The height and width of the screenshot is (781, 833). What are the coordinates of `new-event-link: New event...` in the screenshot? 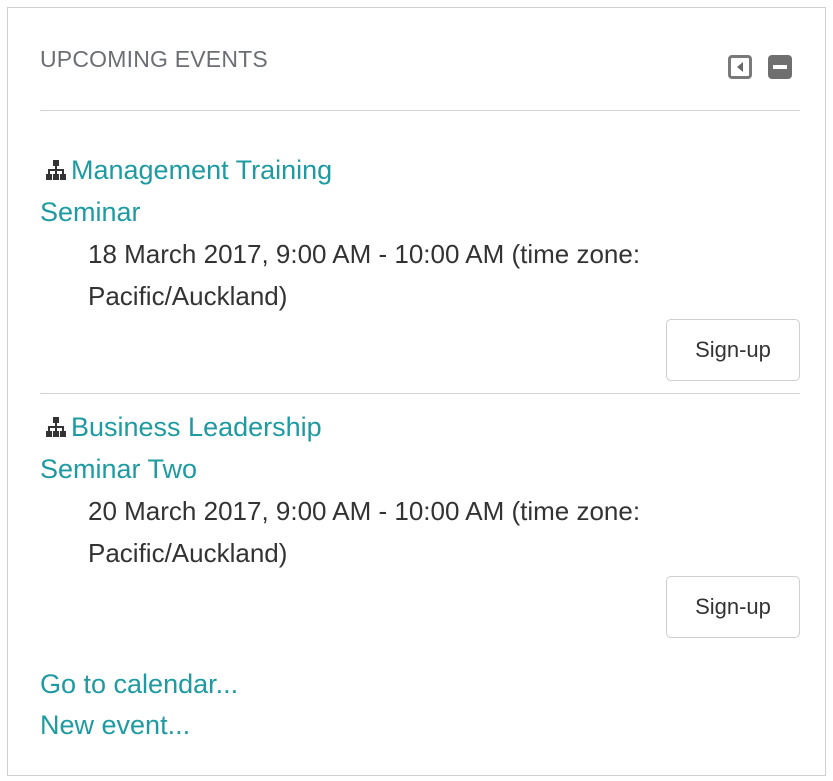 It's located at (115, 725).